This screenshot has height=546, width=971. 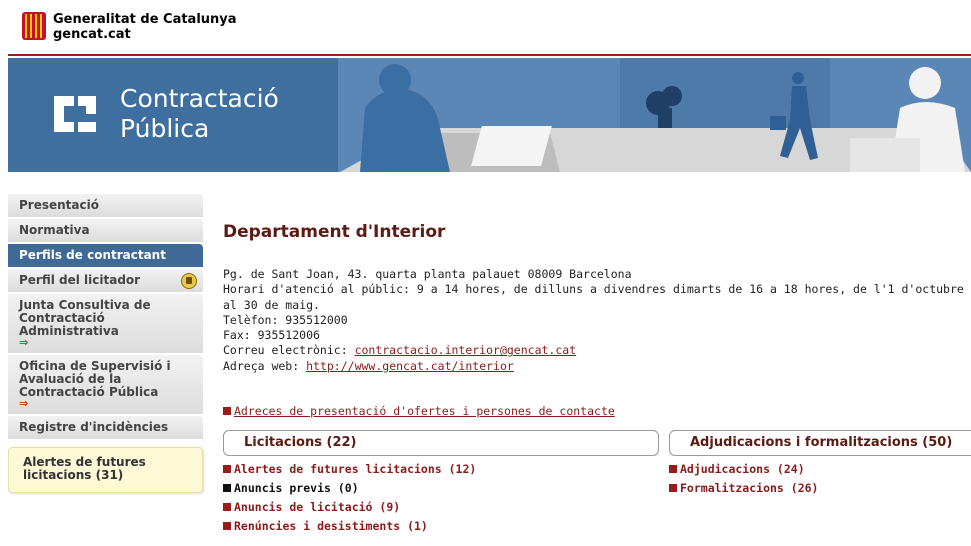 What do you see at coordinates (296, 488) in the screenshot?
I see `licitacions-item-link: Anuncis previs (0)` at bounding box center [296, 488].